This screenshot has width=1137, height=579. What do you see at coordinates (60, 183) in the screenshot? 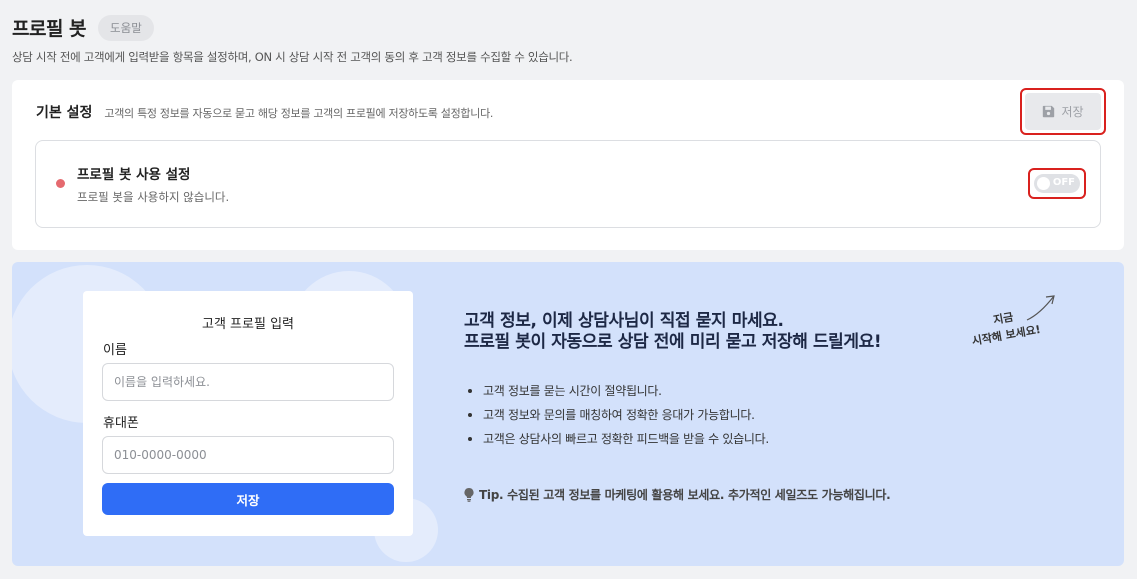
I see `status-dot-icon` at bounding box center [60, 183].